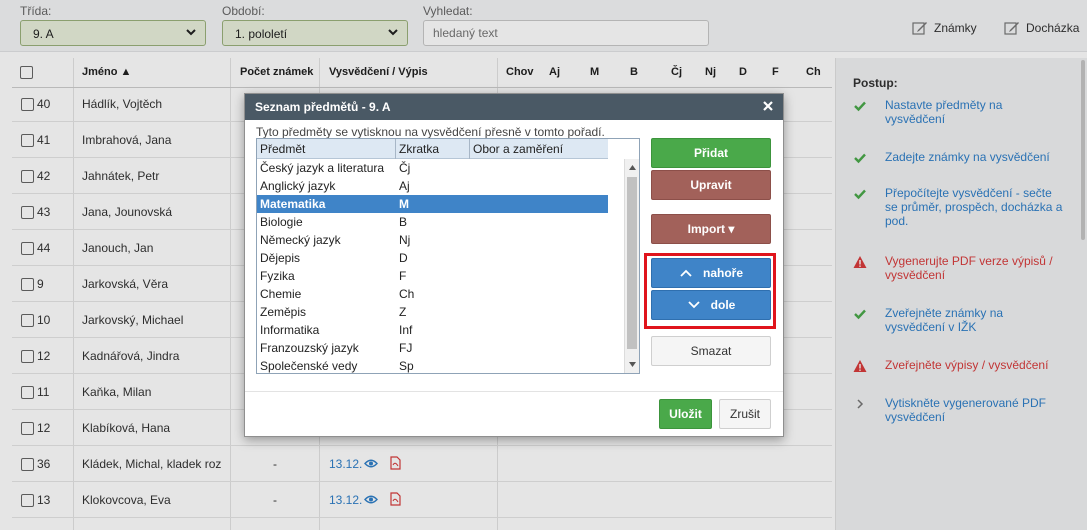 The width and height of the screenshot is (1087, 530). Describe the element at coordinates (403, 258) in the screenshot. I see `subject-abbr: D` at that location.